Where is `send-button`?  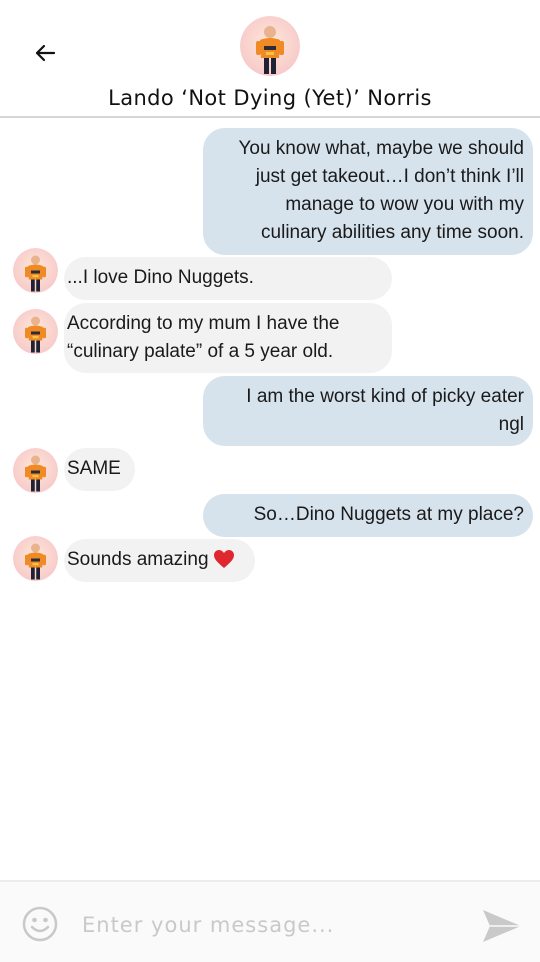 send-button is located at coordinates (502, 926).